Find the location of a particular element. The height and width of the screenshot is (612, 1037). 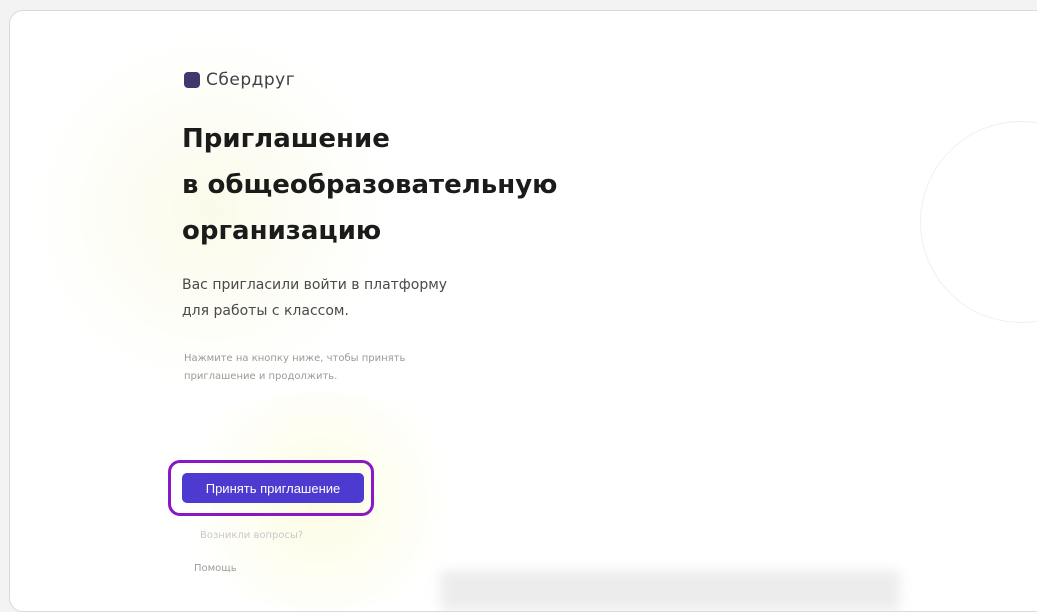

note-line: приглашение и продолжить. is located at coordinates (261, 376).